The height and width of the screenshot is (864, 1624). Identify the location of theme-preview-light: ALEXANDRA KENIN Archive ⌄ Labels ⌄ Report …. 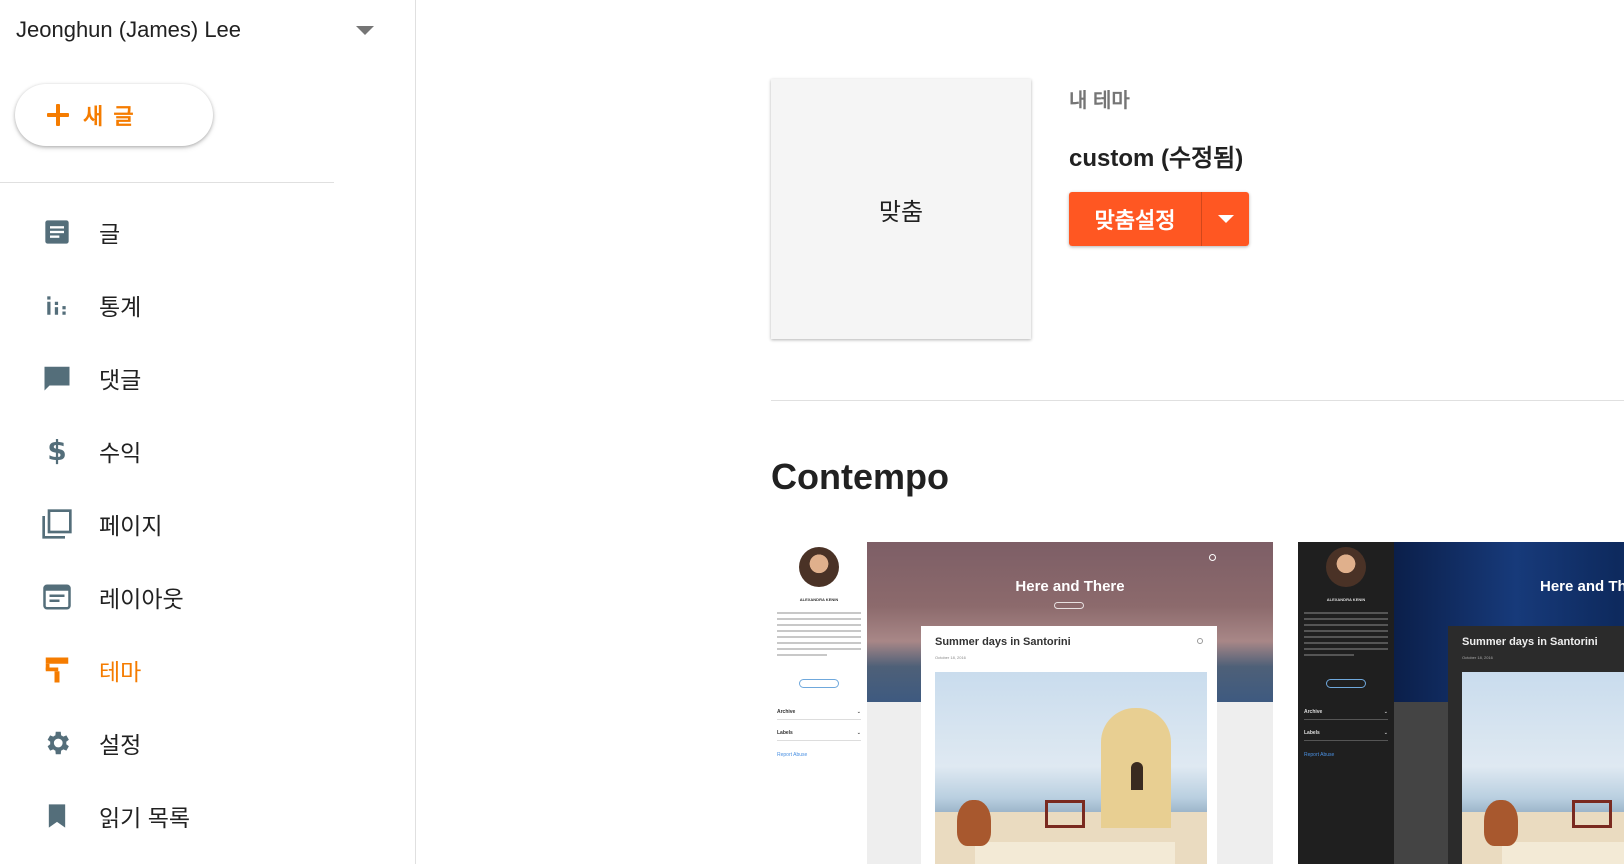
(1022, 703).